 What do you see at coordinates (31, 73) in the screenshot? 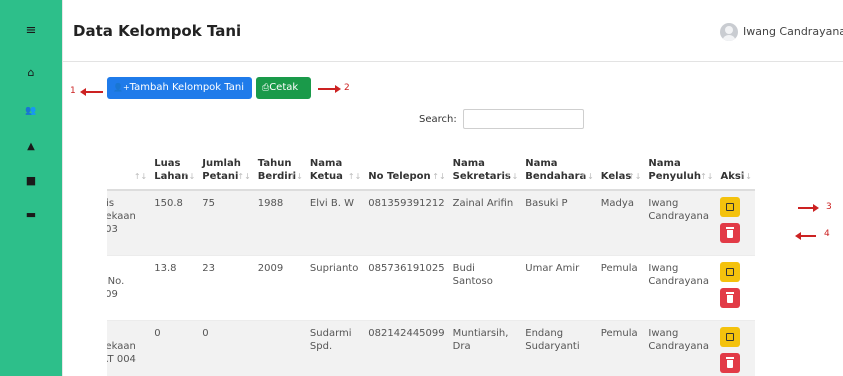
I see `home-icon: ⌂` at bounding box center [31, 73].